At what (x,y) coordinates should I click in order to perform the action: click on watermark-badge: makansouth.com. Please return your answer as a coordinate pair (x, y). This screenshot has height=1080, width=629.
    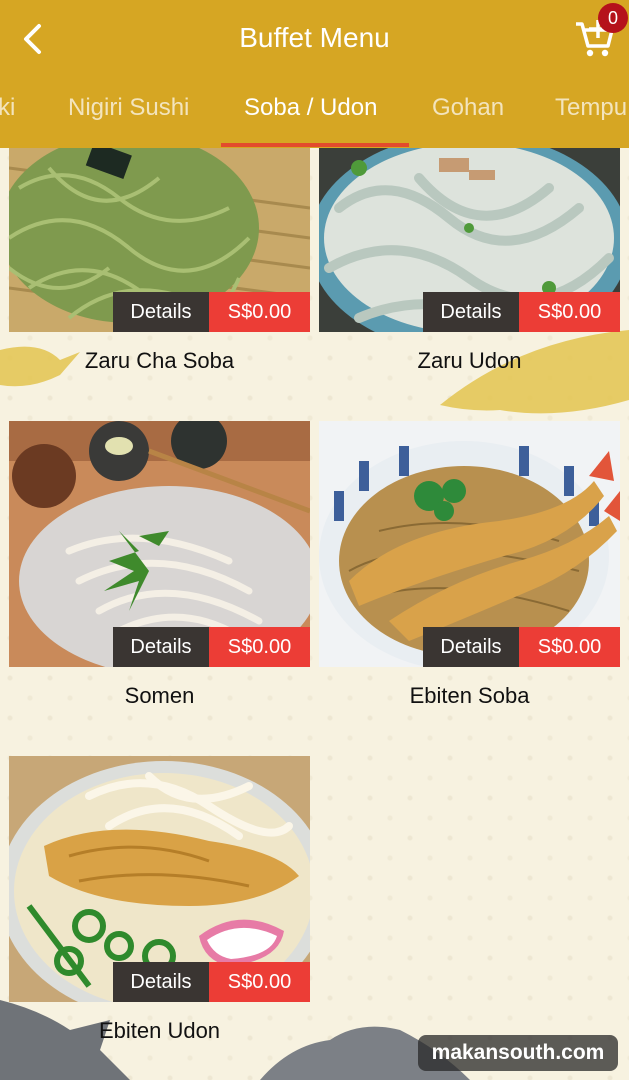
    Looking at the image, I should click on (518, 1053).